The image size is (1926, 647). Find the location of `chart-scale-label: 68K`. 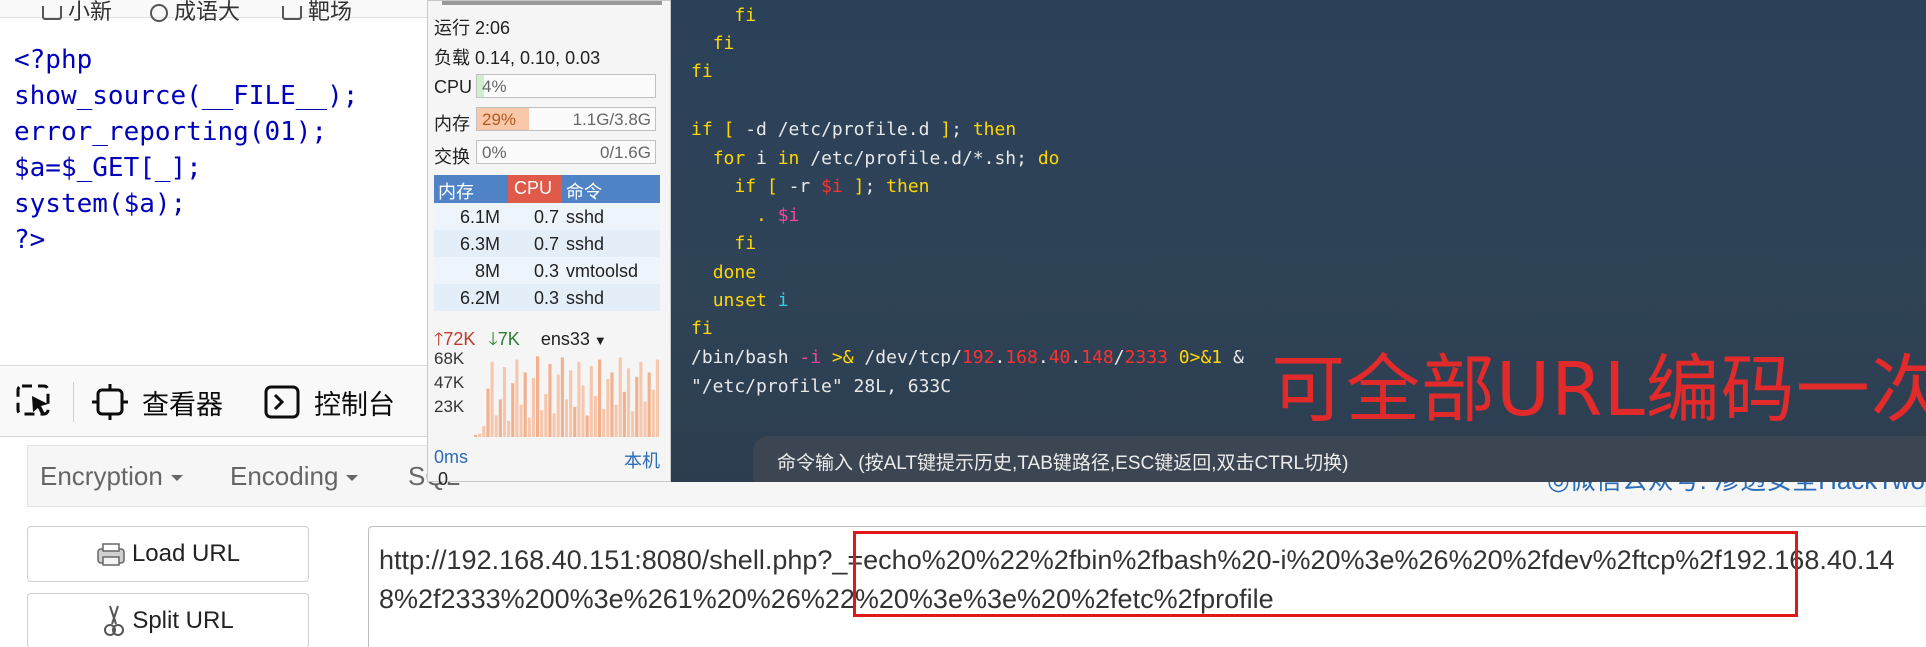

chart-scale-label: 68K is located at coordinates (449, 358).